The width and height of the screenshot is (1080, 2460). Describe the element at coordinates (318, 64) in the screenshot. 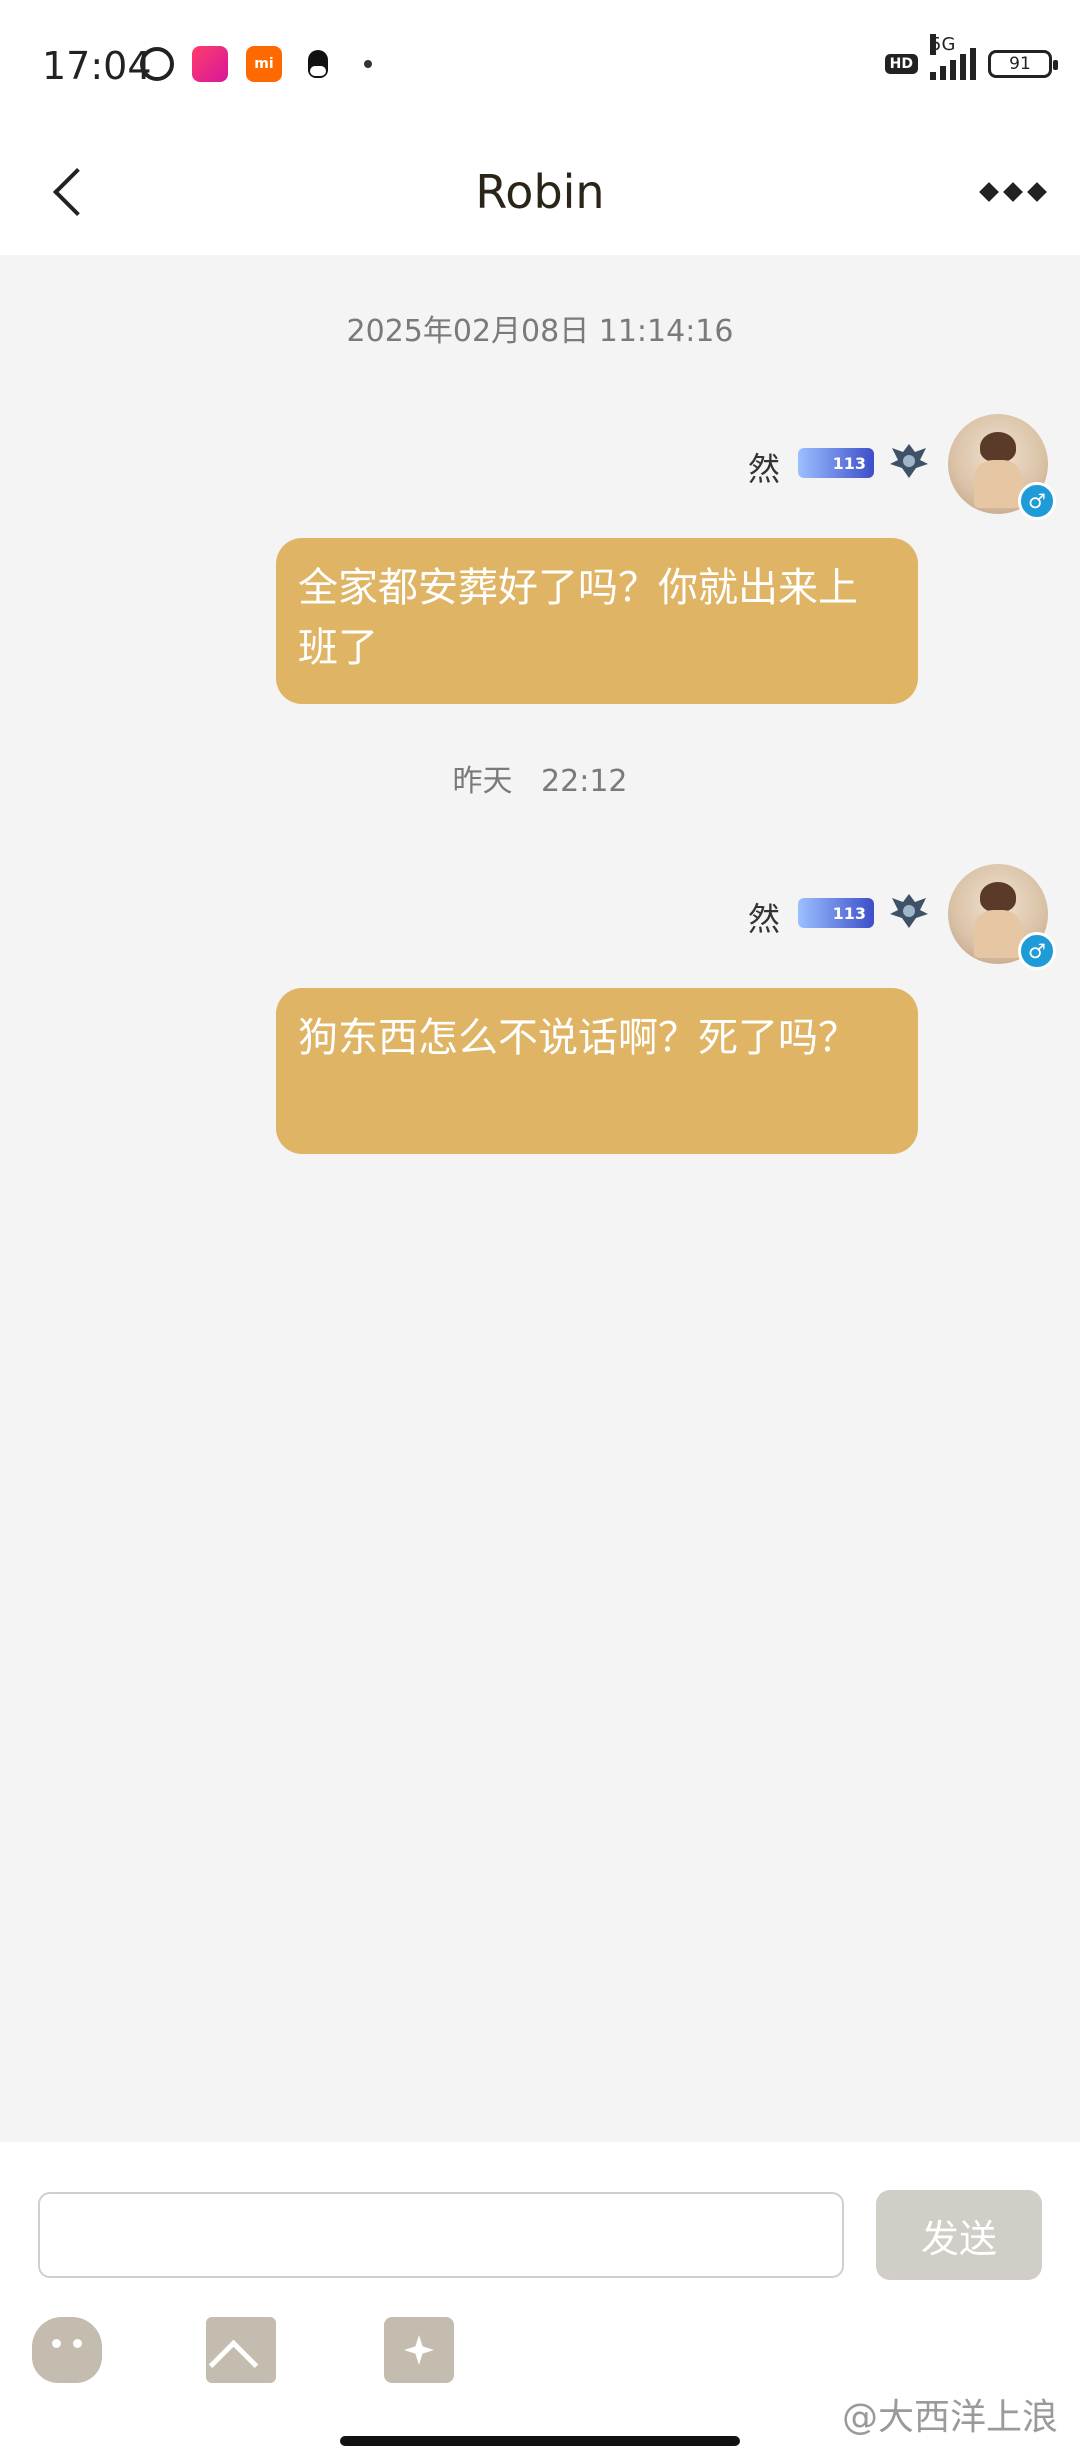

I see `qq-icon` at that location.